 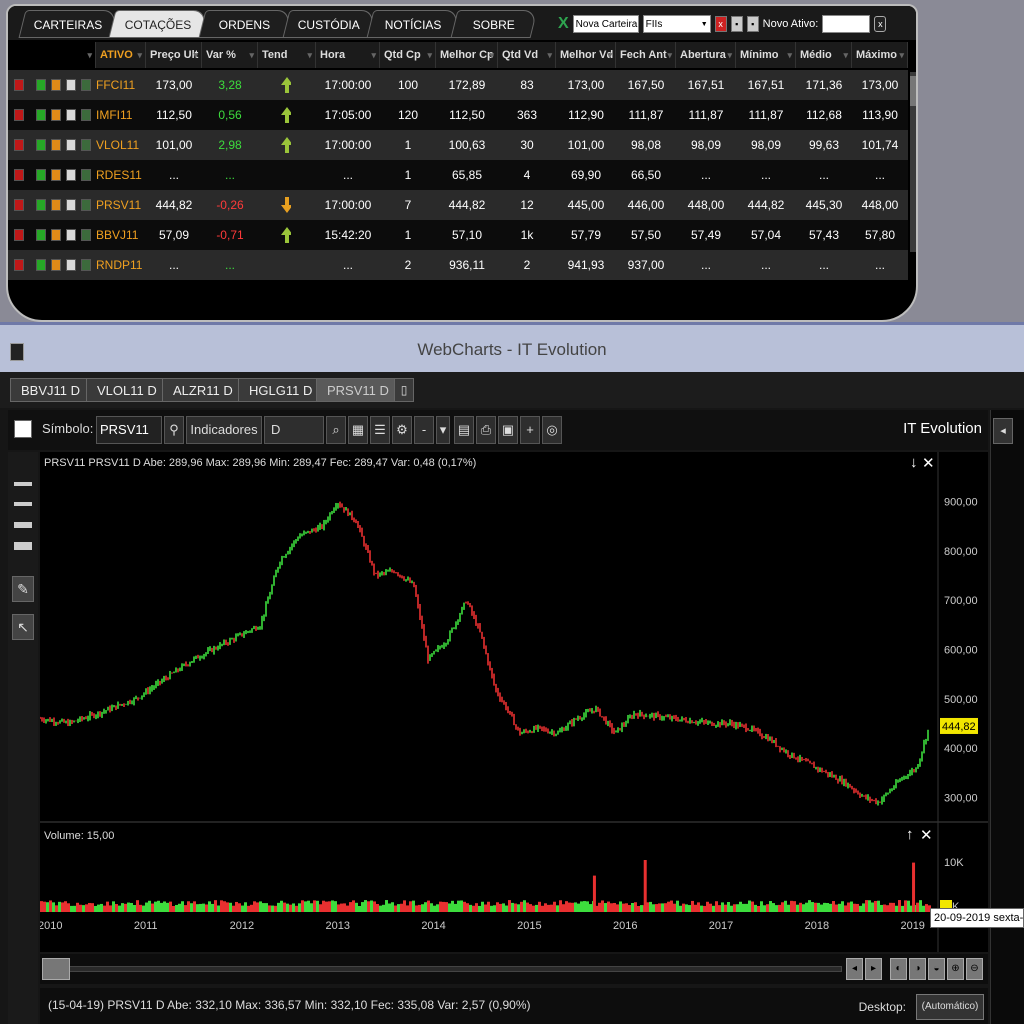 What do you see at coordinates (442, 969) in the screenshot?
I see `timeline-track` at bounding box center [442, 969].